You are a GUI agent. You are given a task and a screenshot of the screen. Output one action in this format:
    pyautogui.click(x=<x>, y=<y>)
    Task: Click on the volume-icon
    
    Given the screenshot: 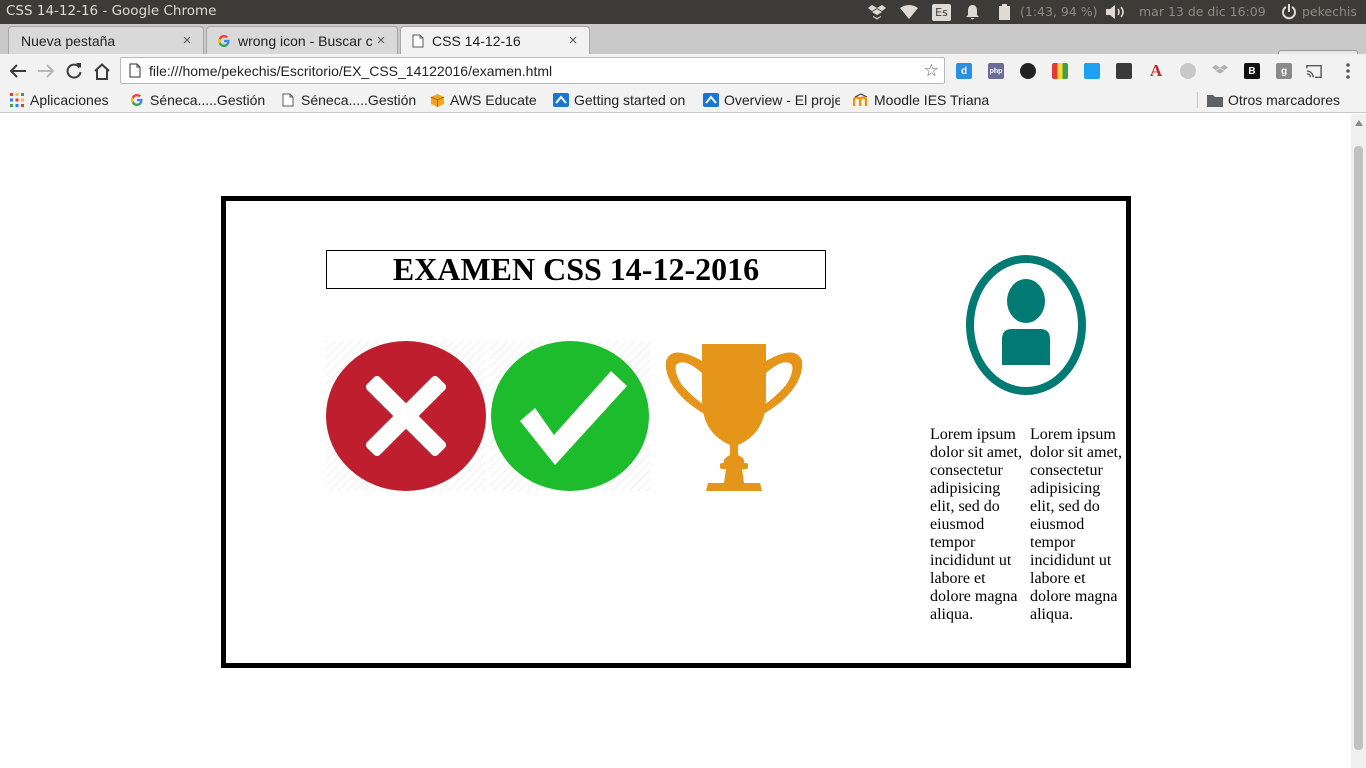 What is the action you would take?
    pyautogui.click(x=1117, y=12)
    